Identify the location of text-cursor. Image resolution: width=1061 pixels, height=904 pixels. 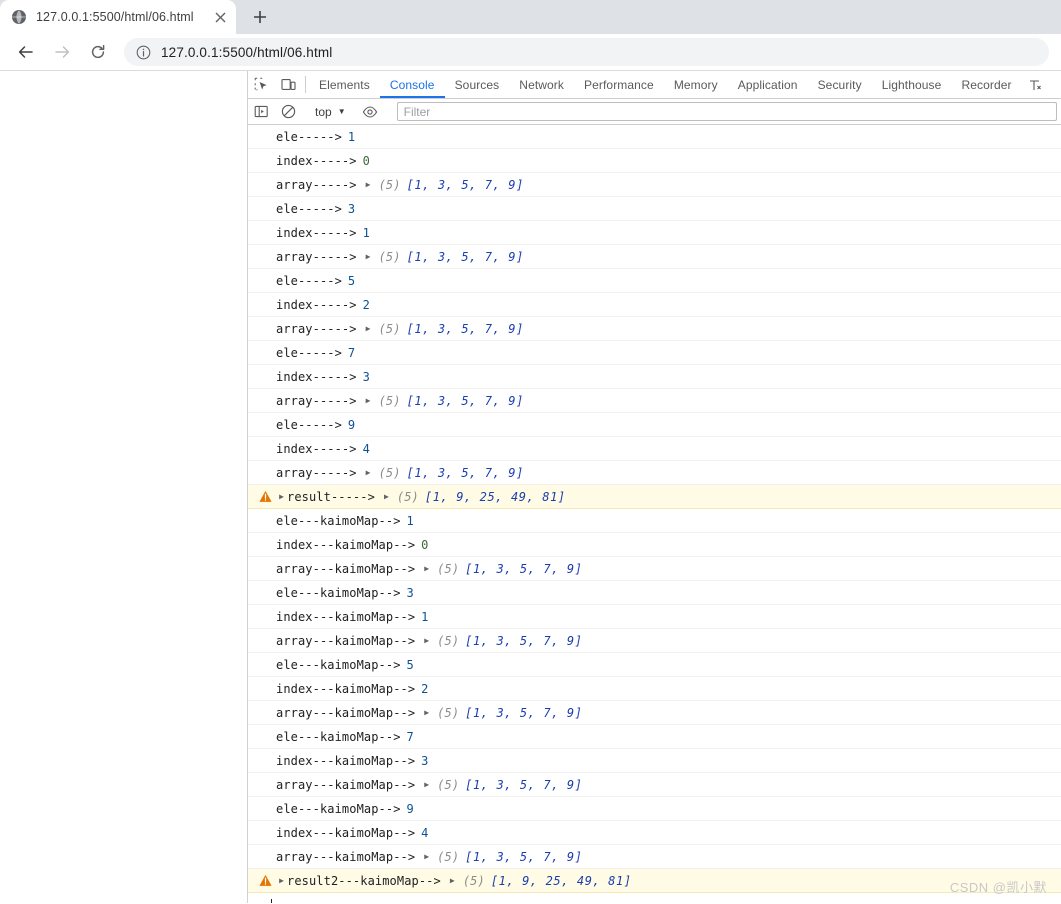
(271, 901).